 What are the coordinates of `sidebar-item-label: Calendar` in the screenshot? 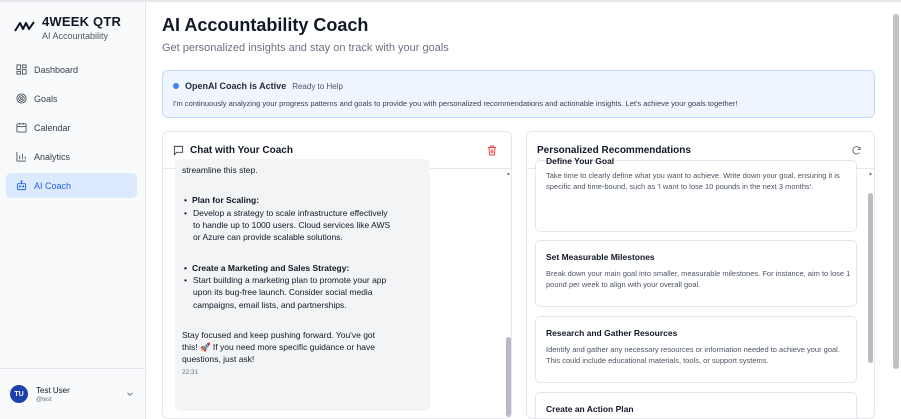 It's located at (52, 127).